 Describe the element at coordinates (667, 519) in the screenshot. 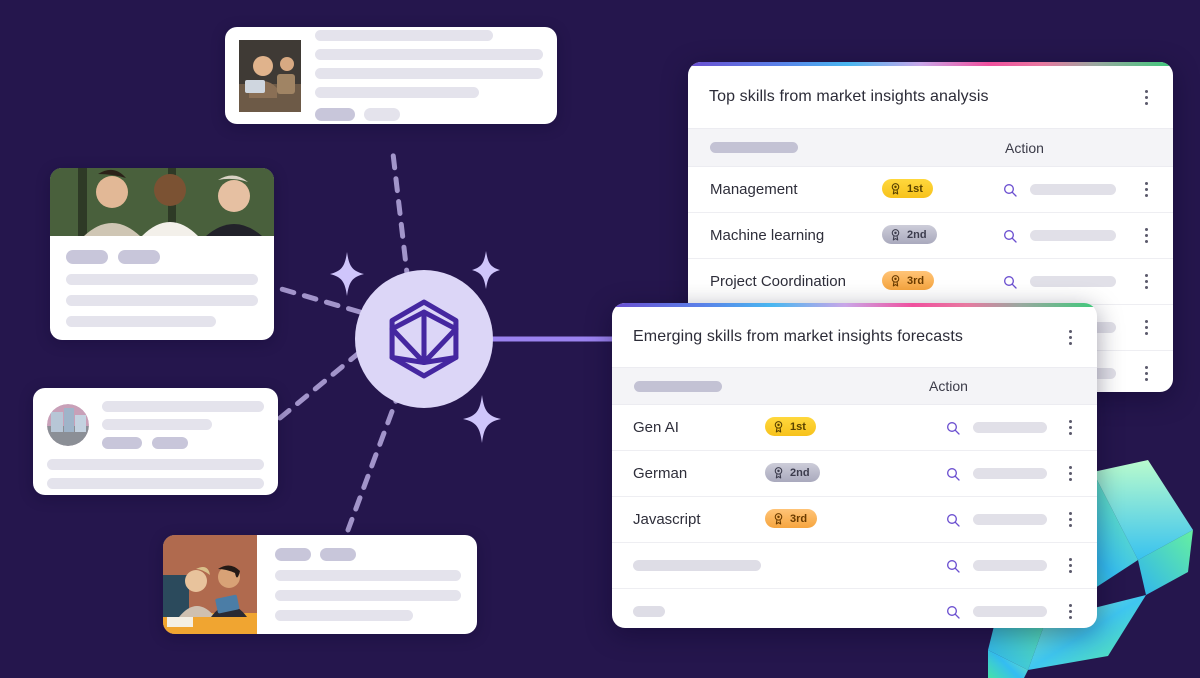

I see `skill-name: Javascript` at that location.